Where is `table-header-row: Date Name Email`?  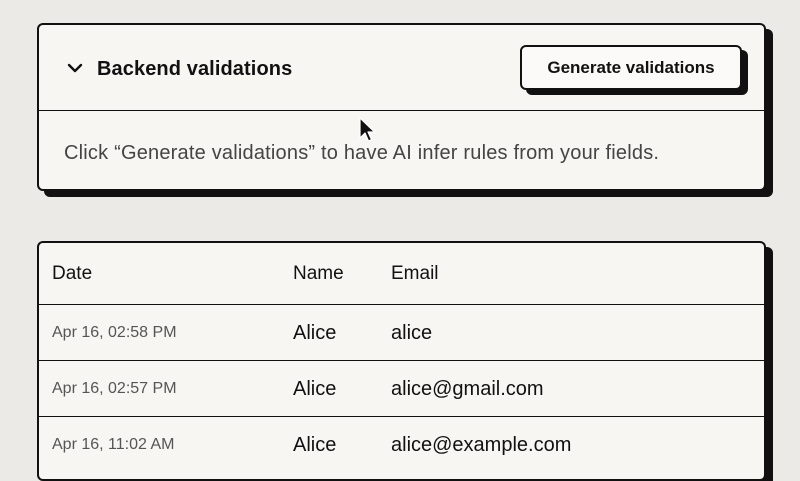
table-header-row: Date Name Email is located at coordinates (401, 274).